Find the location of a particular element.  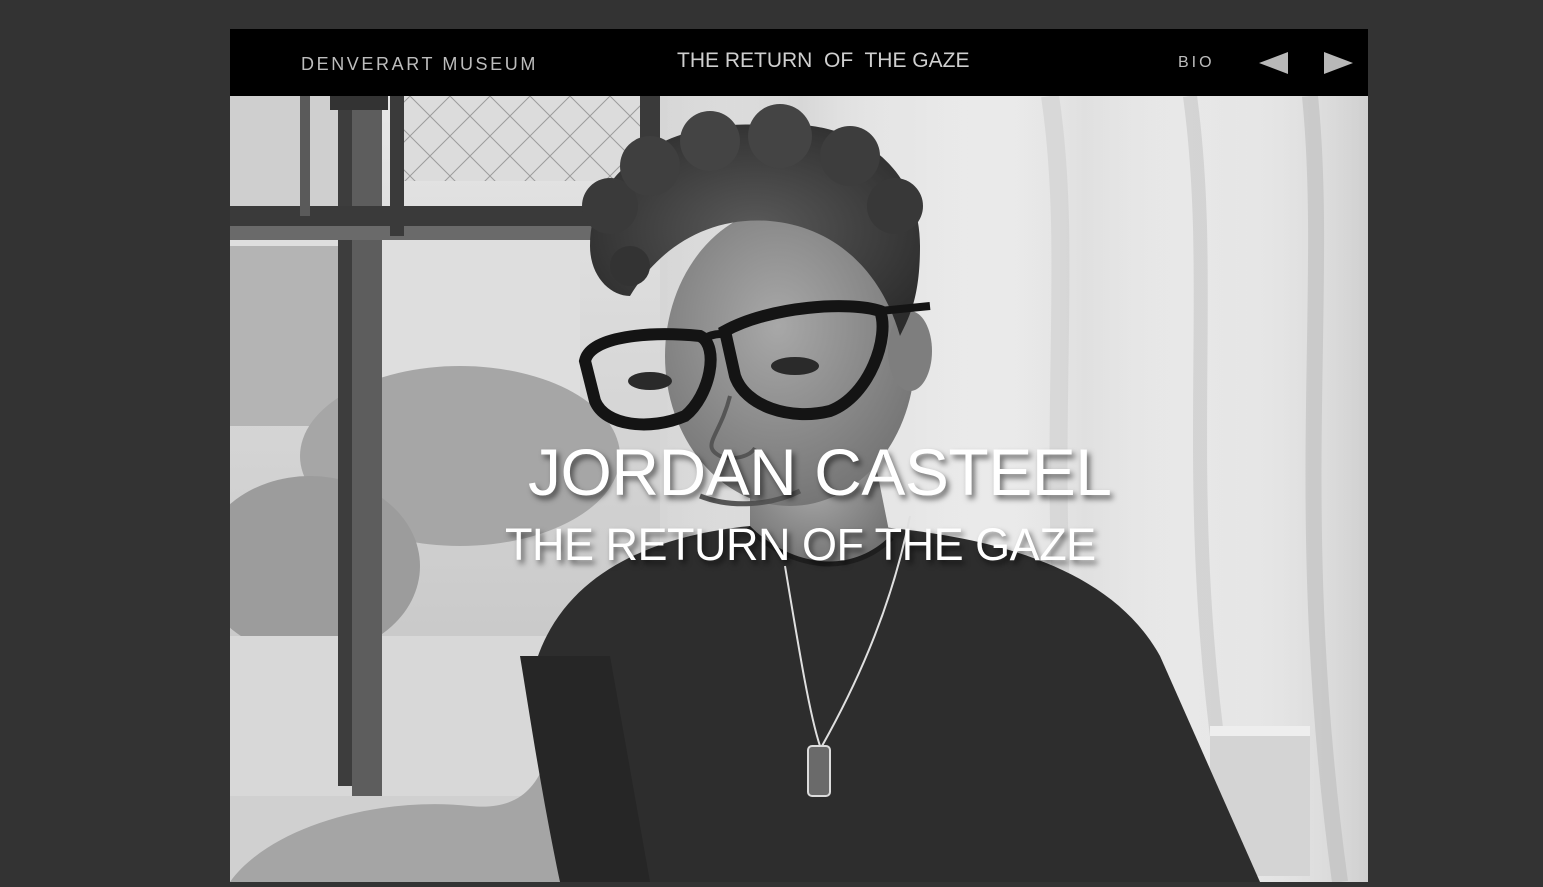

triangle-right-icon is located at coordinates (1338, 63).